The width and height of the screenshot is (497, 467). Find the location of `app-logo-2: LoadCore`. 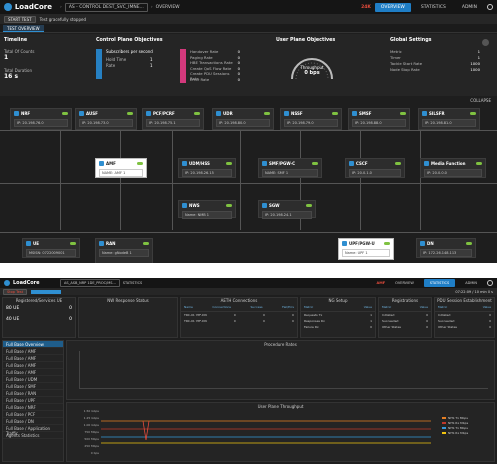

app-logo-2: LoadCore is located at coordinates (28, 283).